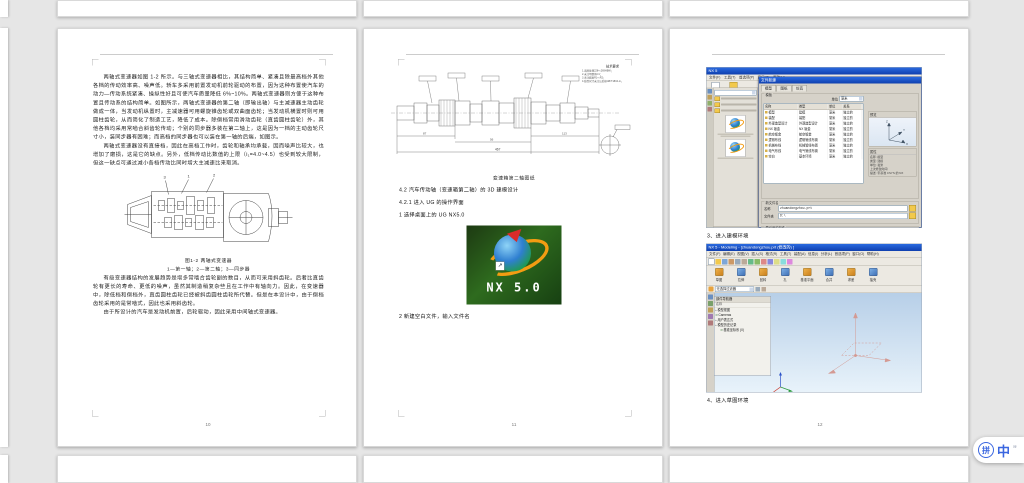  What do you see at coordinates (710, 297) in the screenshot?
I see `assembly-navigator-icon` at bounding box center [710, 297].